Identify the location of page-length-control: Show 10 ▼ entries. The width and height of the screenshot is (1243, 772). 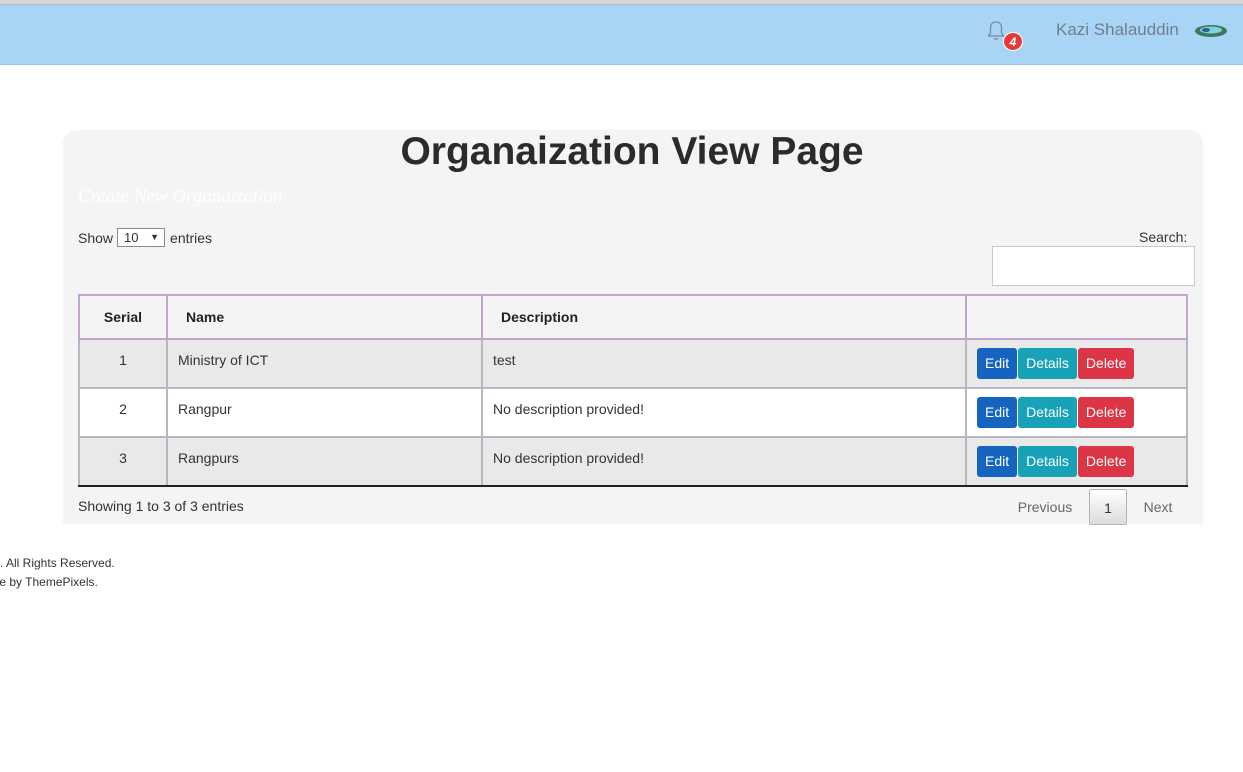
(145, 237).